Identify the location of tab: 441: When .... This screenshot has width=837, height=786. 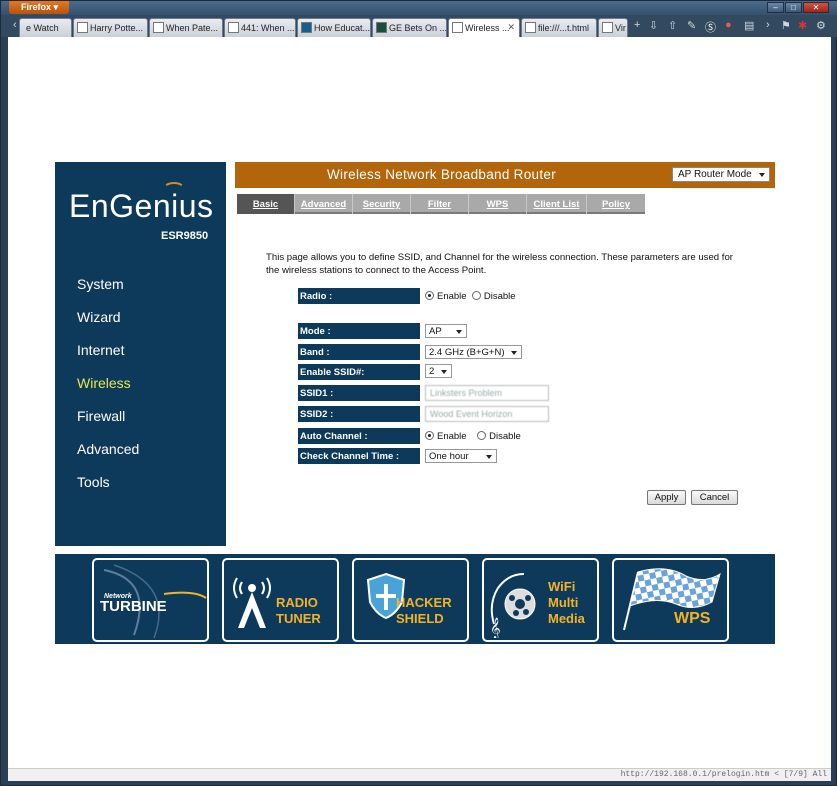
(260, 27).